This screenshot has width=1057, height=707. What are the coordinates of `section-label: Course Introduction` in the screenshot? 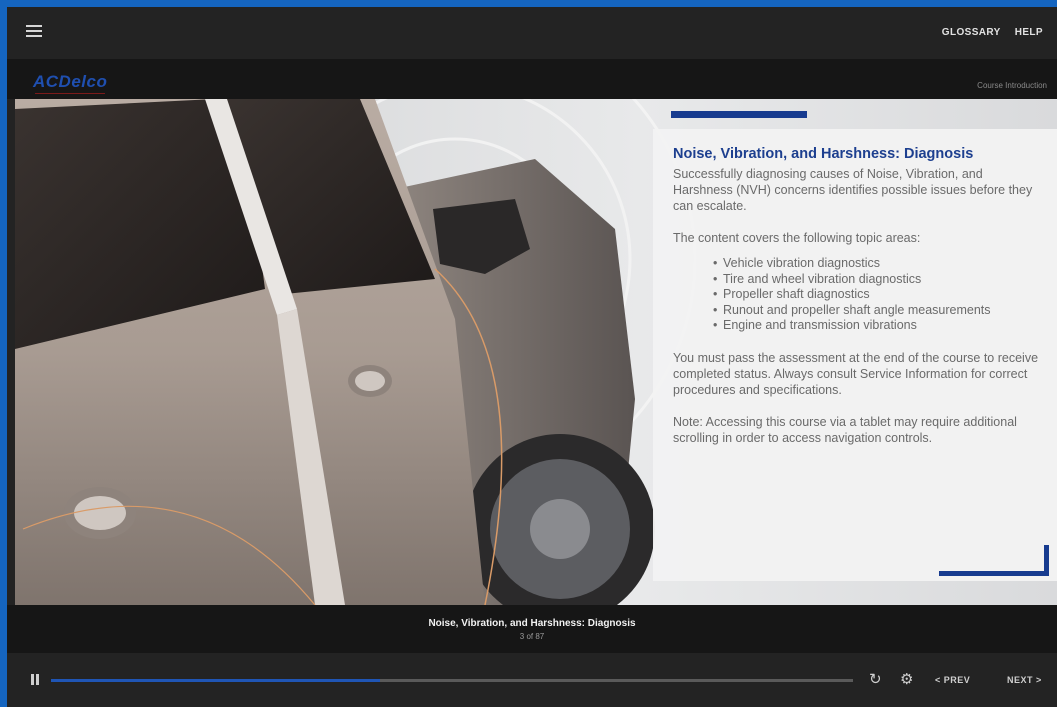 It's located at (1012, 85).